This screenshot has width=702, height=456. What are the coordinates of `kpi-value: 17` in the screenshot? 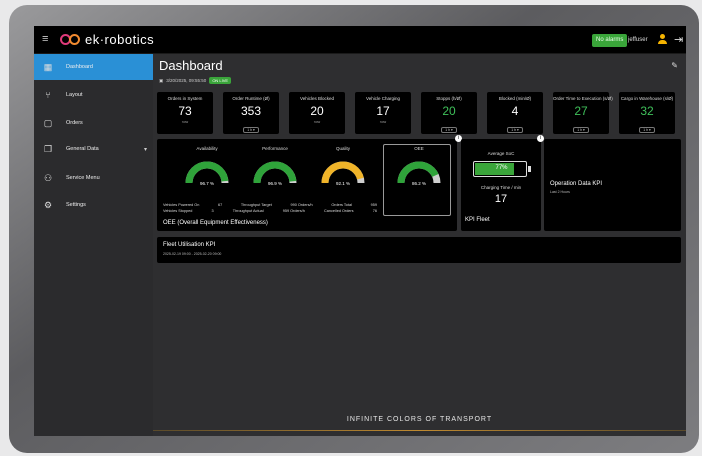 It's located at (383, 111).